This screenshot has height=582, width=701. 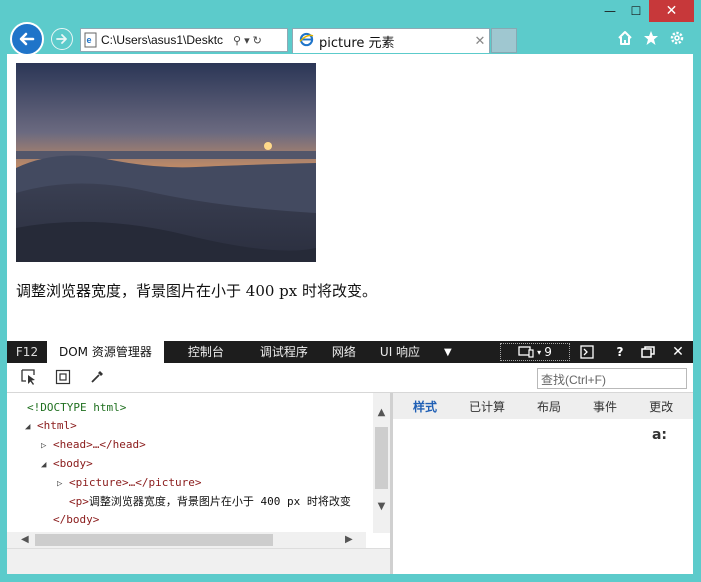 I want to click on chevron-down-icon: ▾, so click(x=247, y=40).